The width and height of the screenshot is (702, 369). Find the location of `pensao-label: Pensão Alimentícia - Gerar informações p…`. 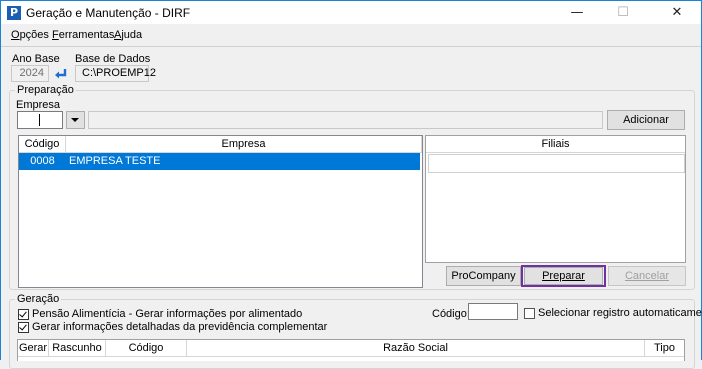

pensao-label: Pensão Alimentícia - Gerar informações p… is located at coordinates (167, 314).